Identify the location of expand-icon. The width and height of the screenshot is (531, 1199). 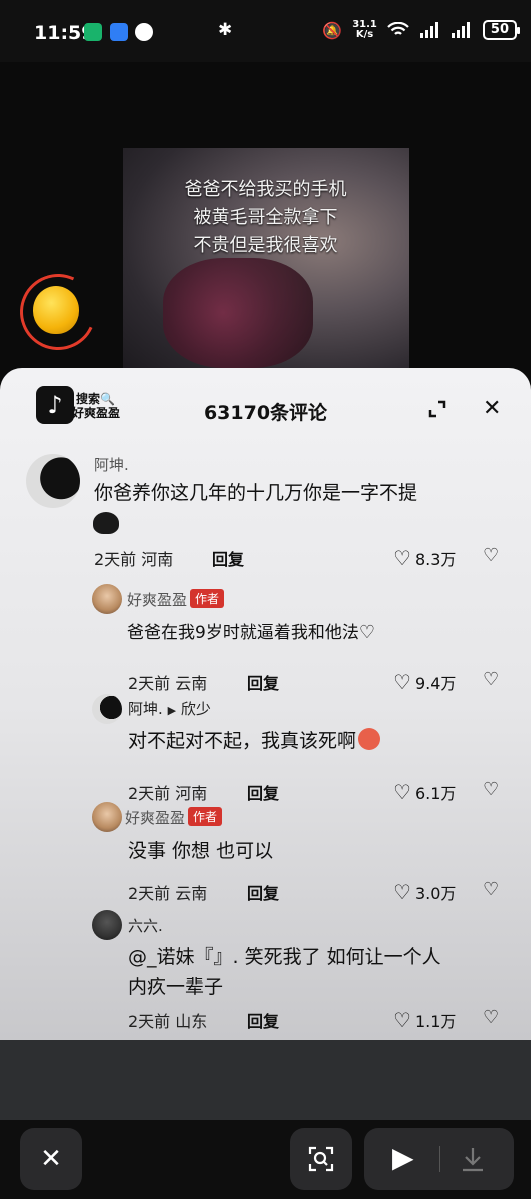
(437, 409).